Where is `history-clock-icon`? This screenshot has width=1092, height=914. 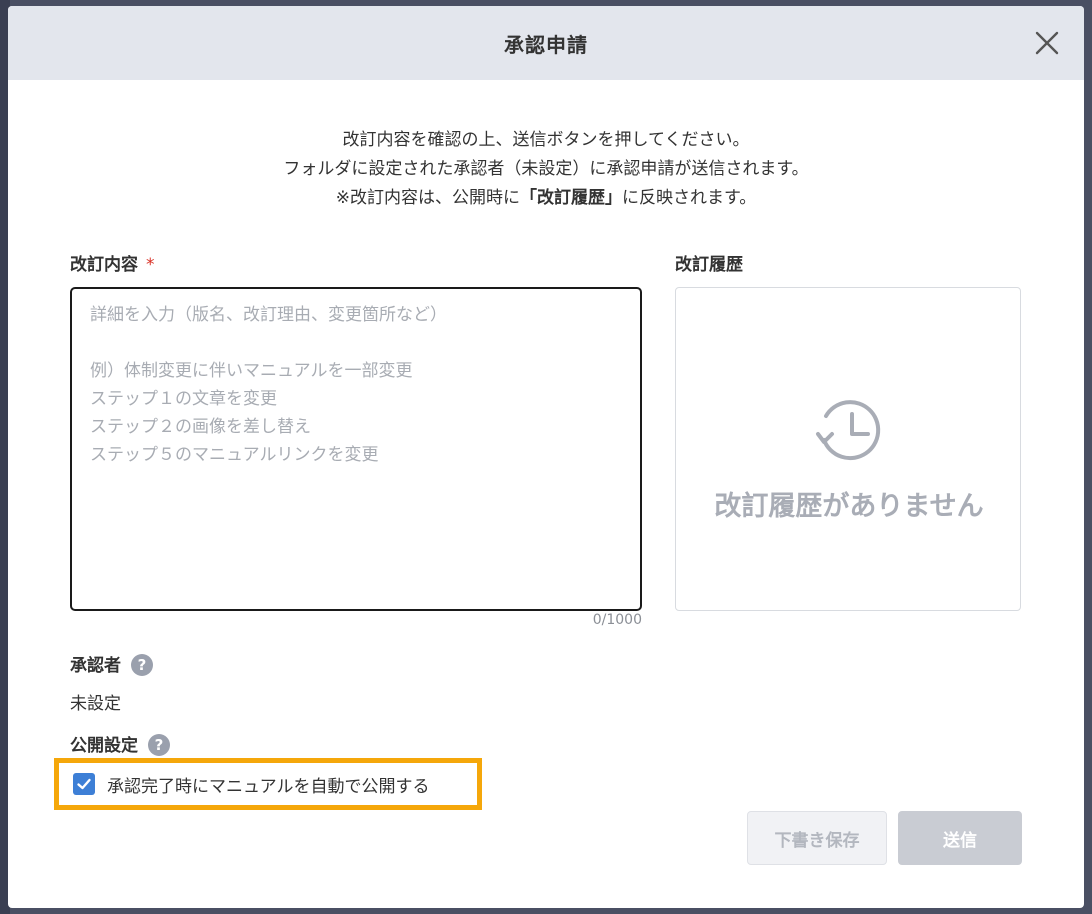 history-clock-icon is located at coordinates (848, 430).